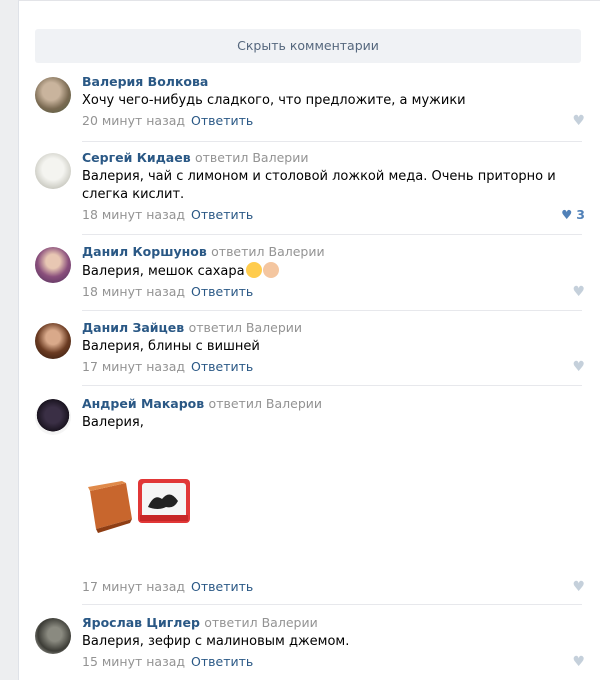 This screenshot has width=600, height=680. I want to click on comment-text: Валерия,, so click(113, 422).